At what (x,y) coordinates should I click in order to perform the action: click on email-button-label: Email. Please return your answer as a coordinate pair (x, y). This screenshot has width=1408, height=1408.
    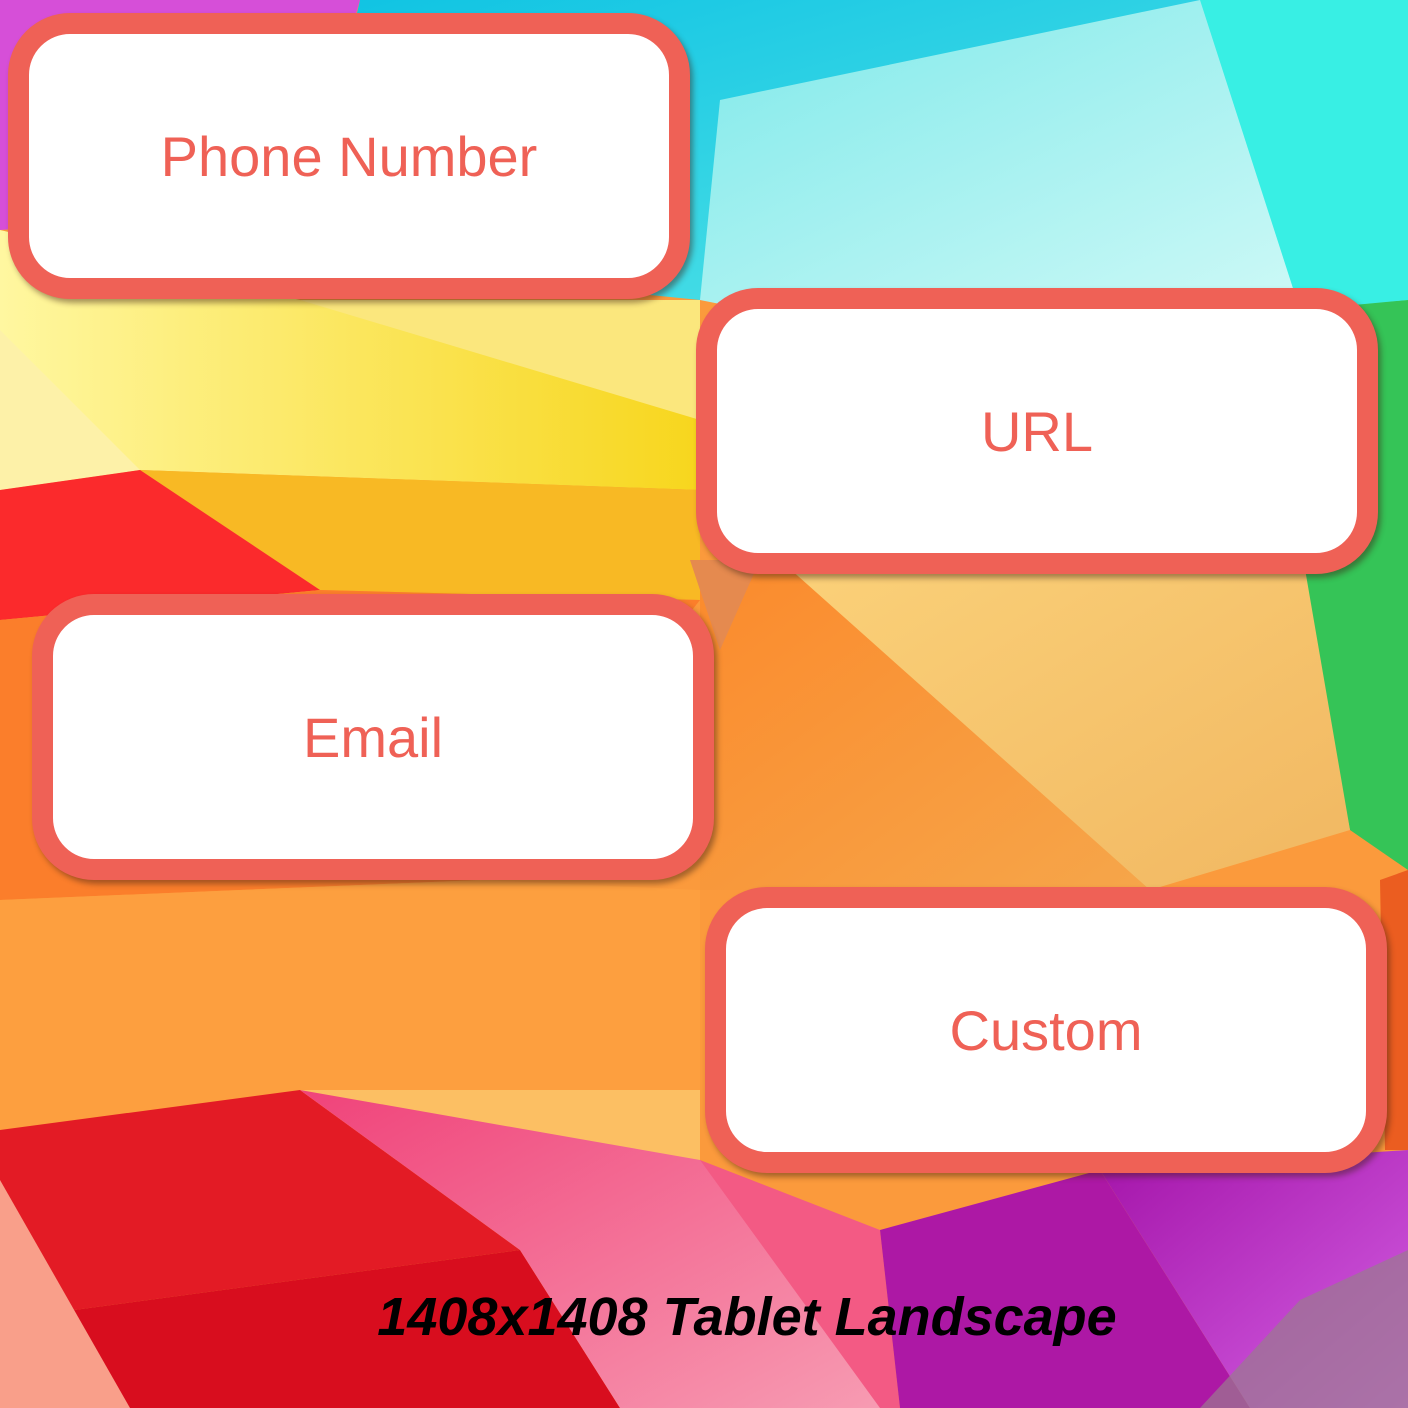
    Looking at the image, I should click on (373, 737).